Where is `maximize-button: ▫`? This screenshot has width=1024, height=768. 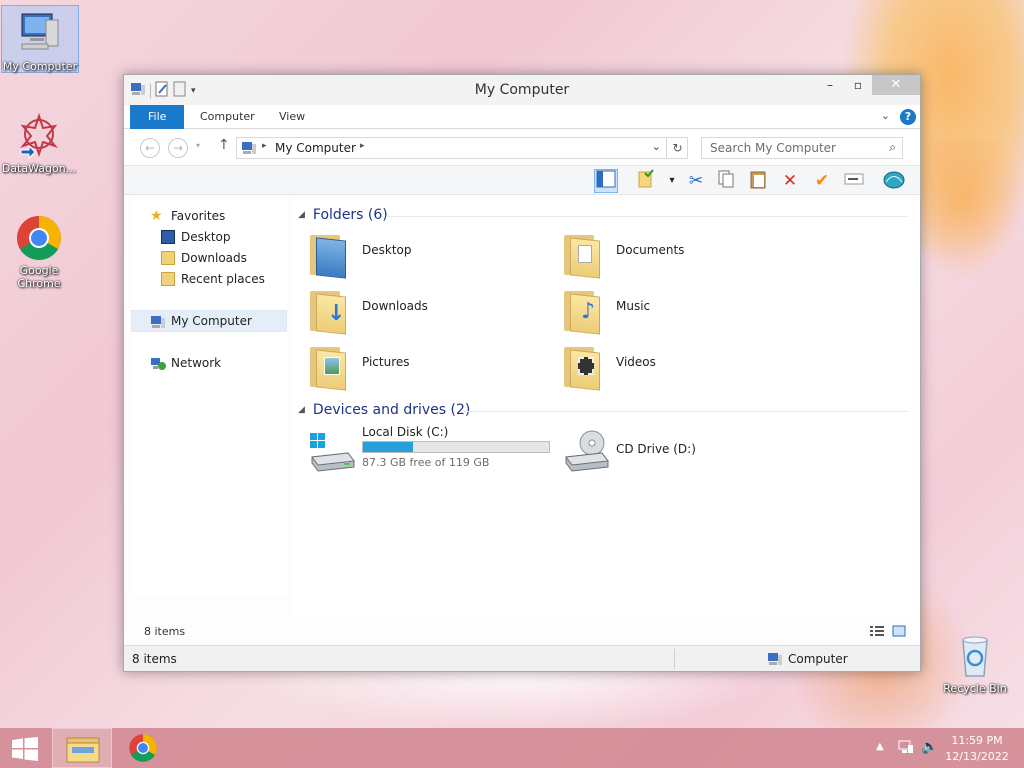 maximize-button: ▫ is located at coordinates (858, 85).